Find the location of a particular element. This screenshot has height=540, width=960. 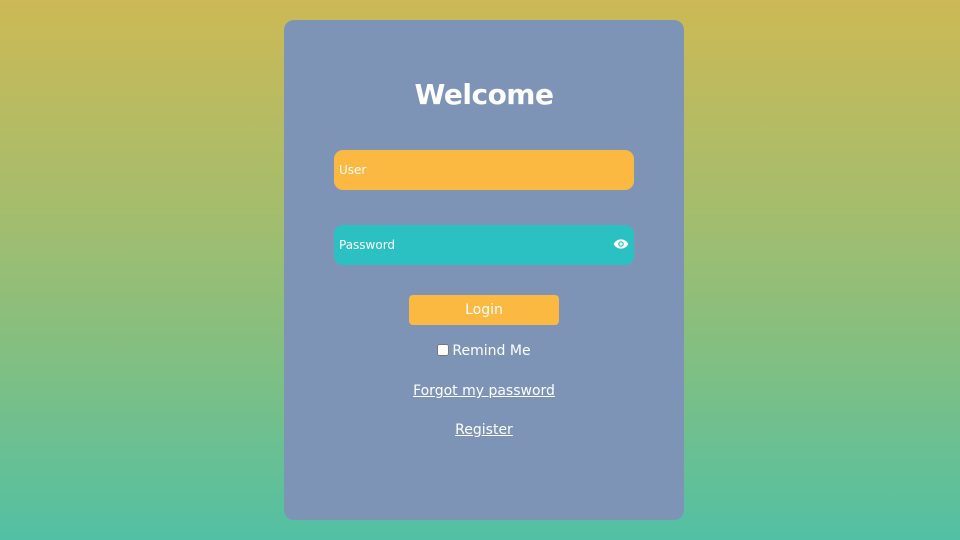

page-title: Welcome is located at coordinates (484, 94).